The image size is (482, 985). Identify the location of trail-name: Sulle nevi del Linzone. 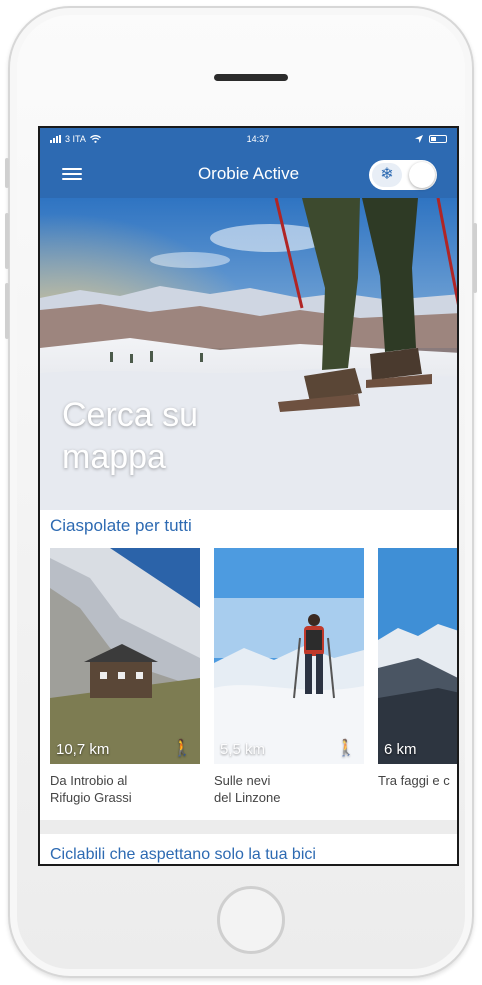
(247, 789).